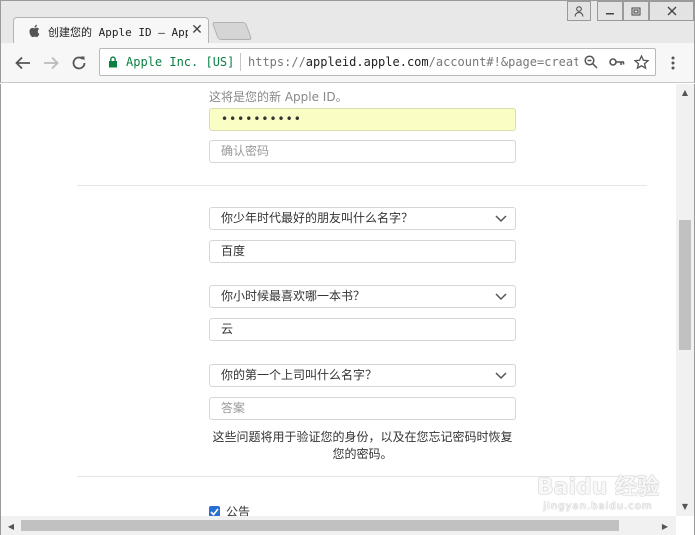 Image resolution: width=695 pixels, height=535 pixels. I want to click on security-question-1-select: 你少年时代最好的朋友叫什么名字？, so click(362, 218).